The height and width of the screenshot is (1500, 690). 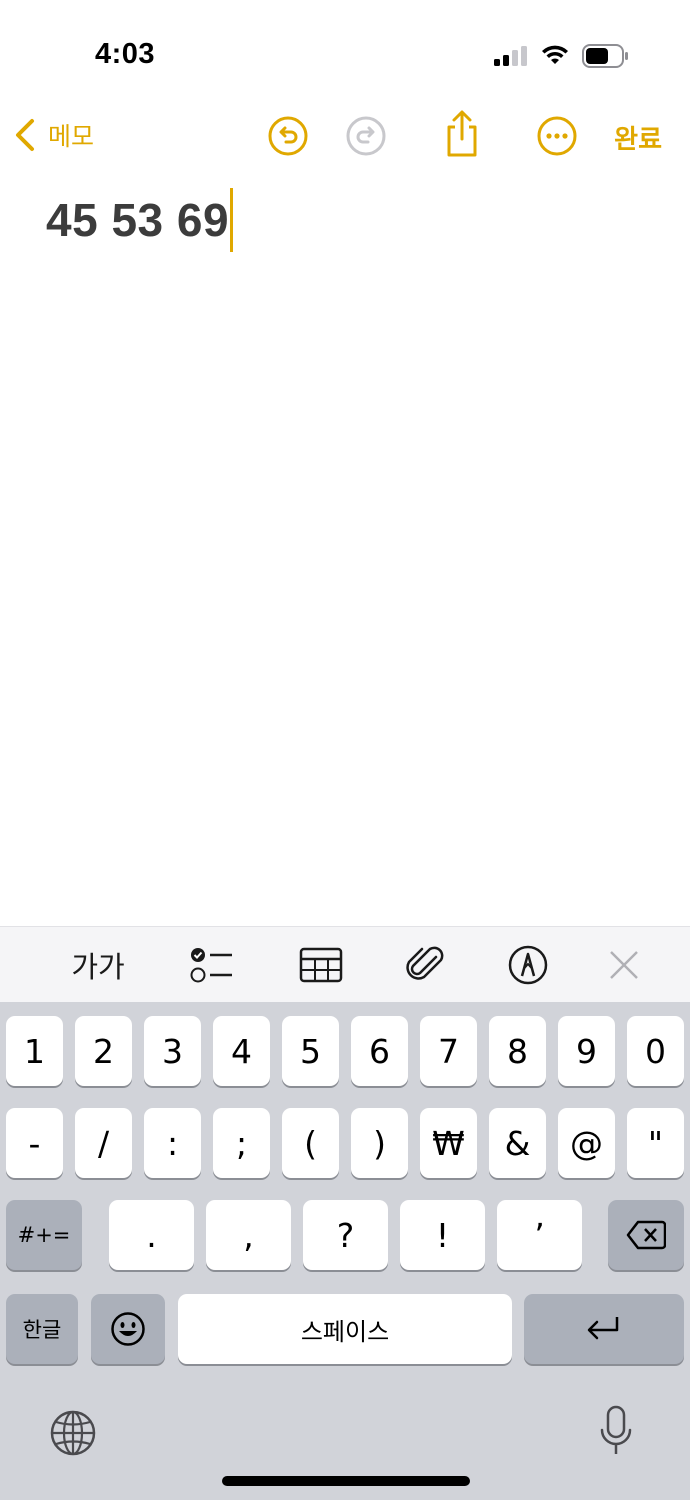 I want to click on key-question: ?, so click(x=345, y=1235).